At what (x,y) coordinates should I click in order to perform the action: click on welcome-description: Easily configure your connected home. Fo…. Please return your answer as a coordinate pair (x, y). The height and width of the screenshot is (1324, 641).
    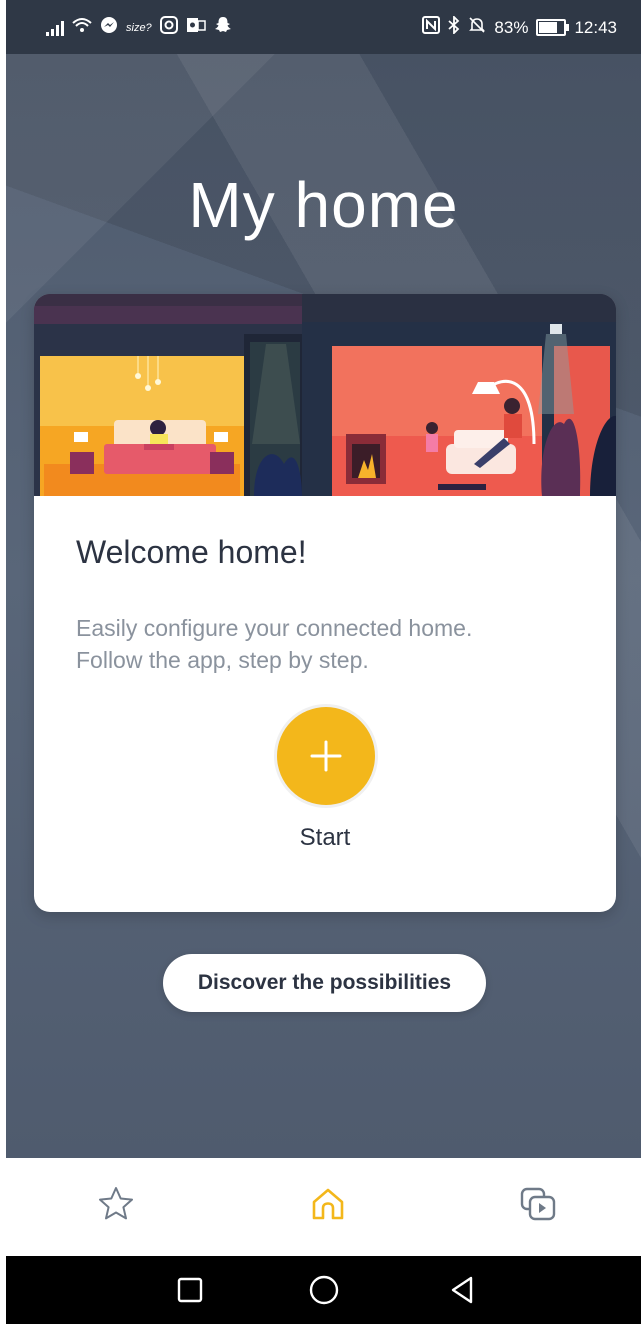
    Looking at the image, I should click on (331, 644).